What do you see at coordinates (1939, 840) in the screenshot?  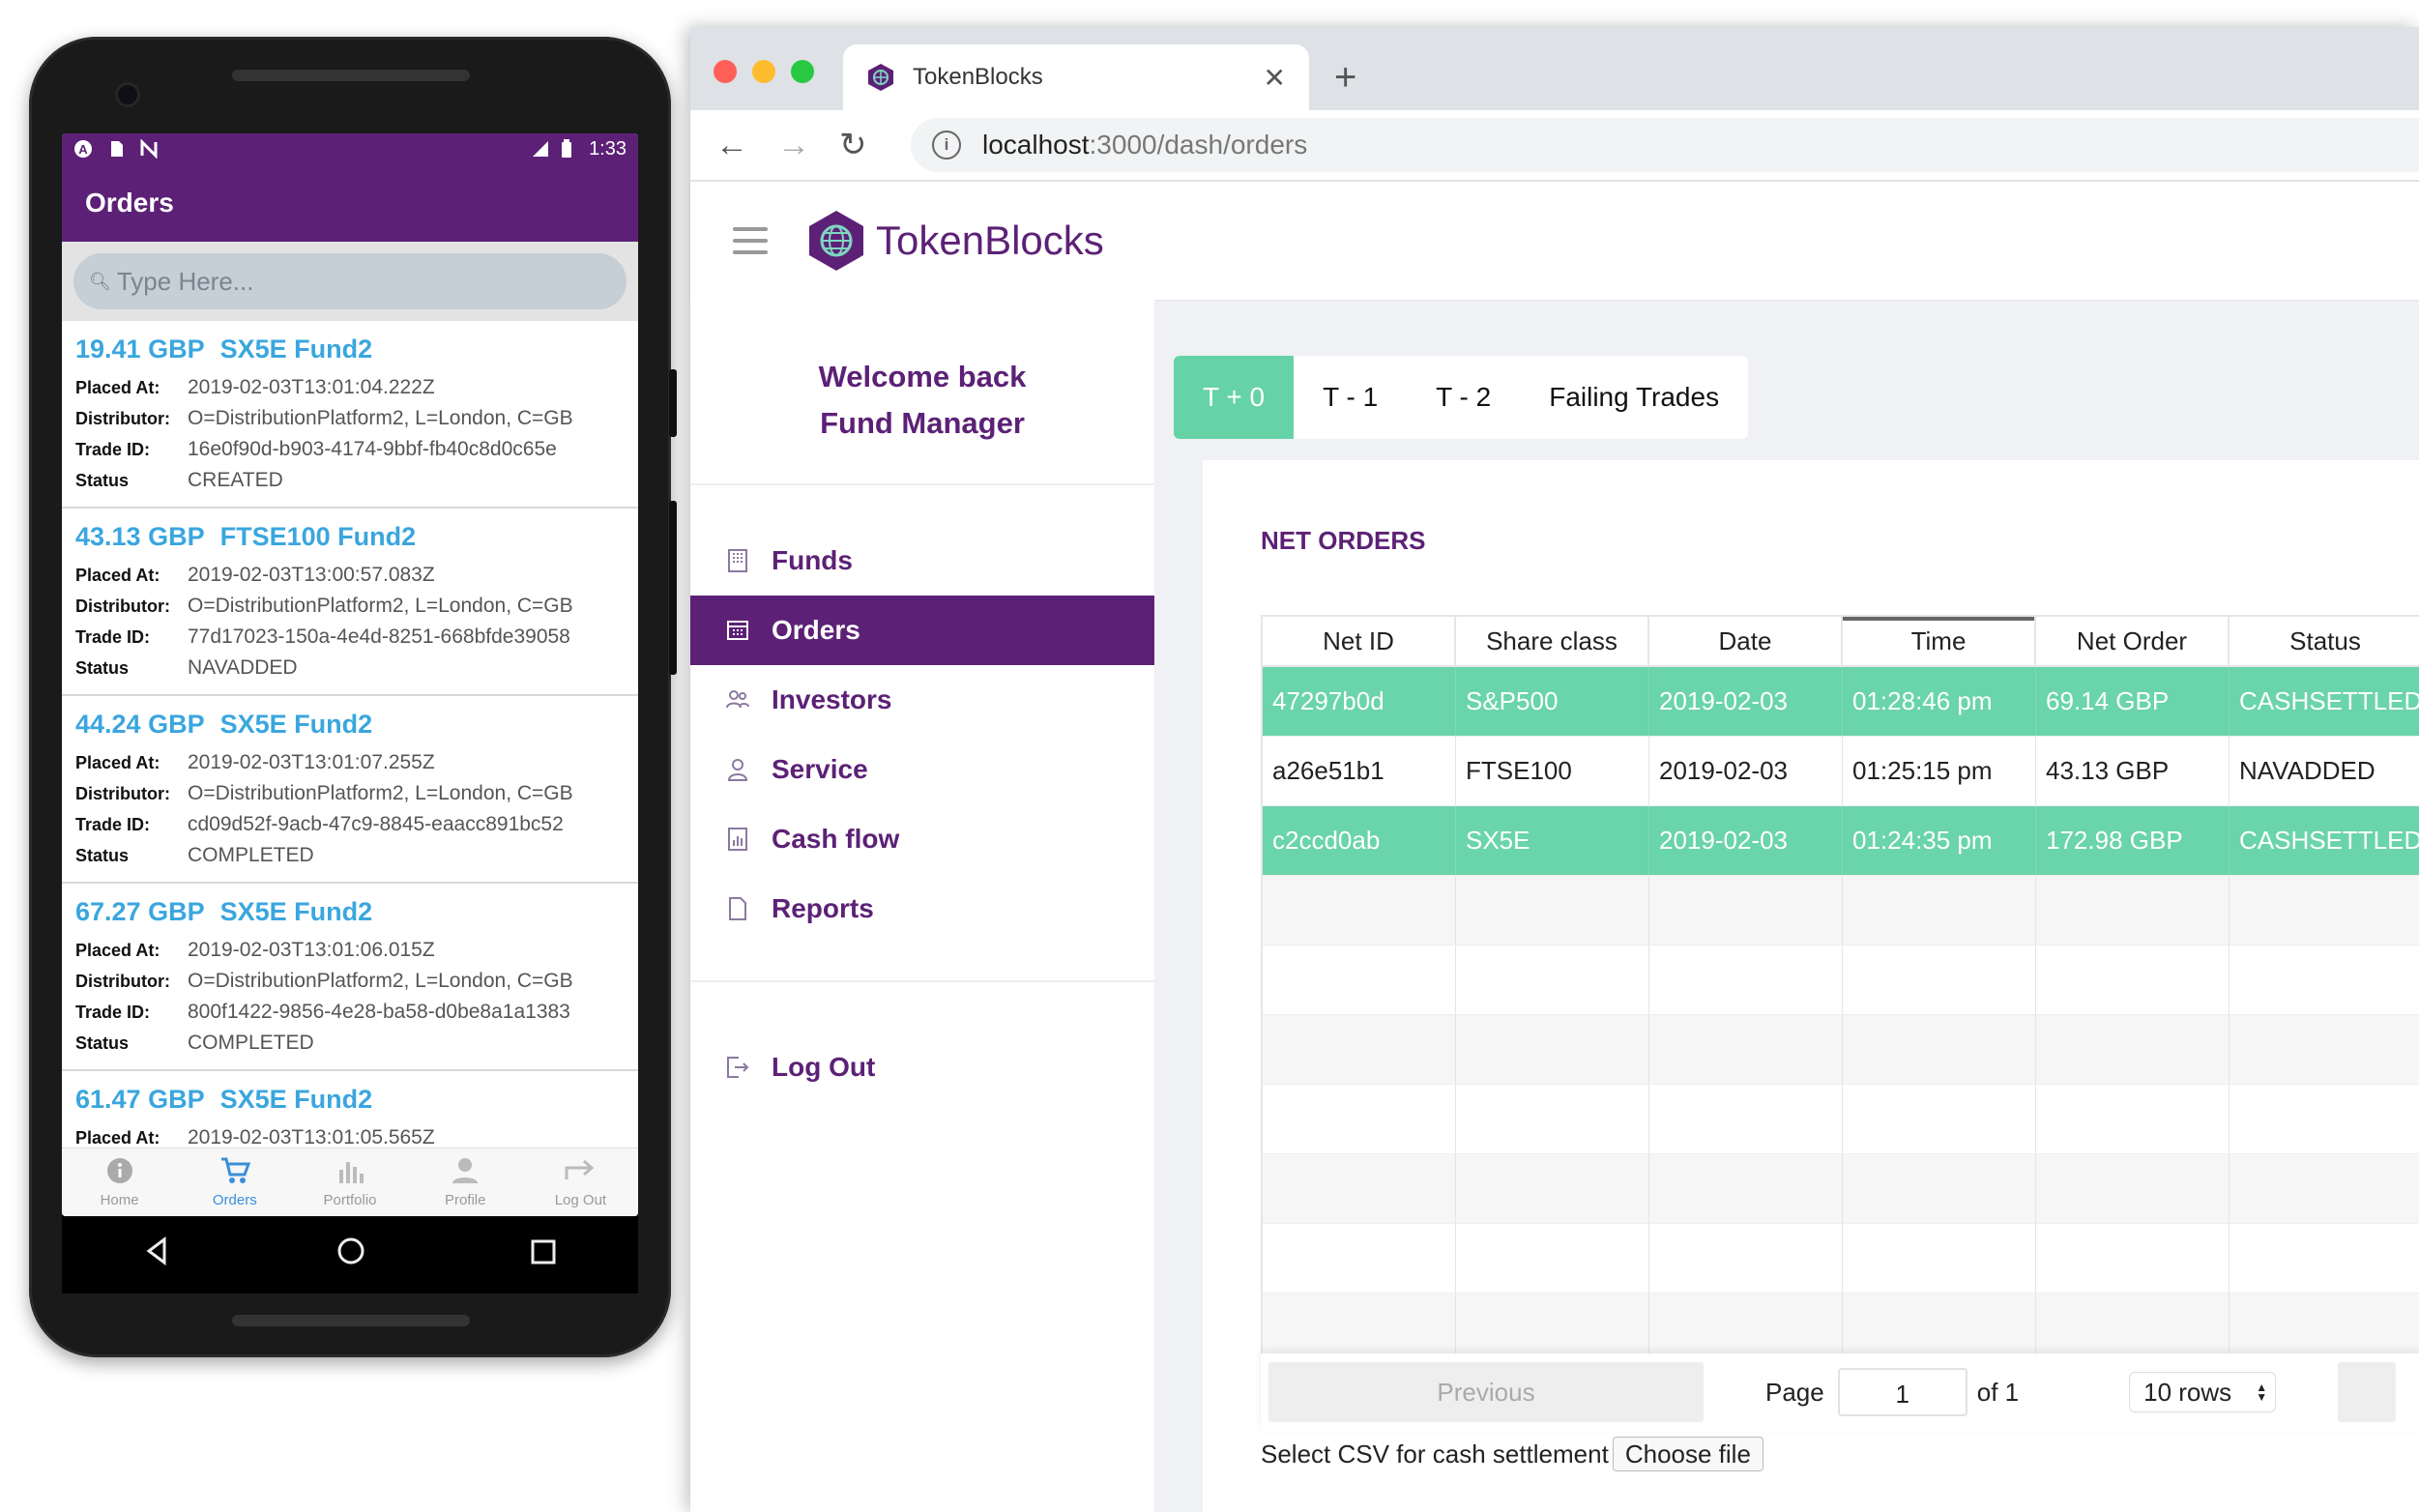 I see `cell-time: 01:24:35 pm` at bounding box center [1939, 840].